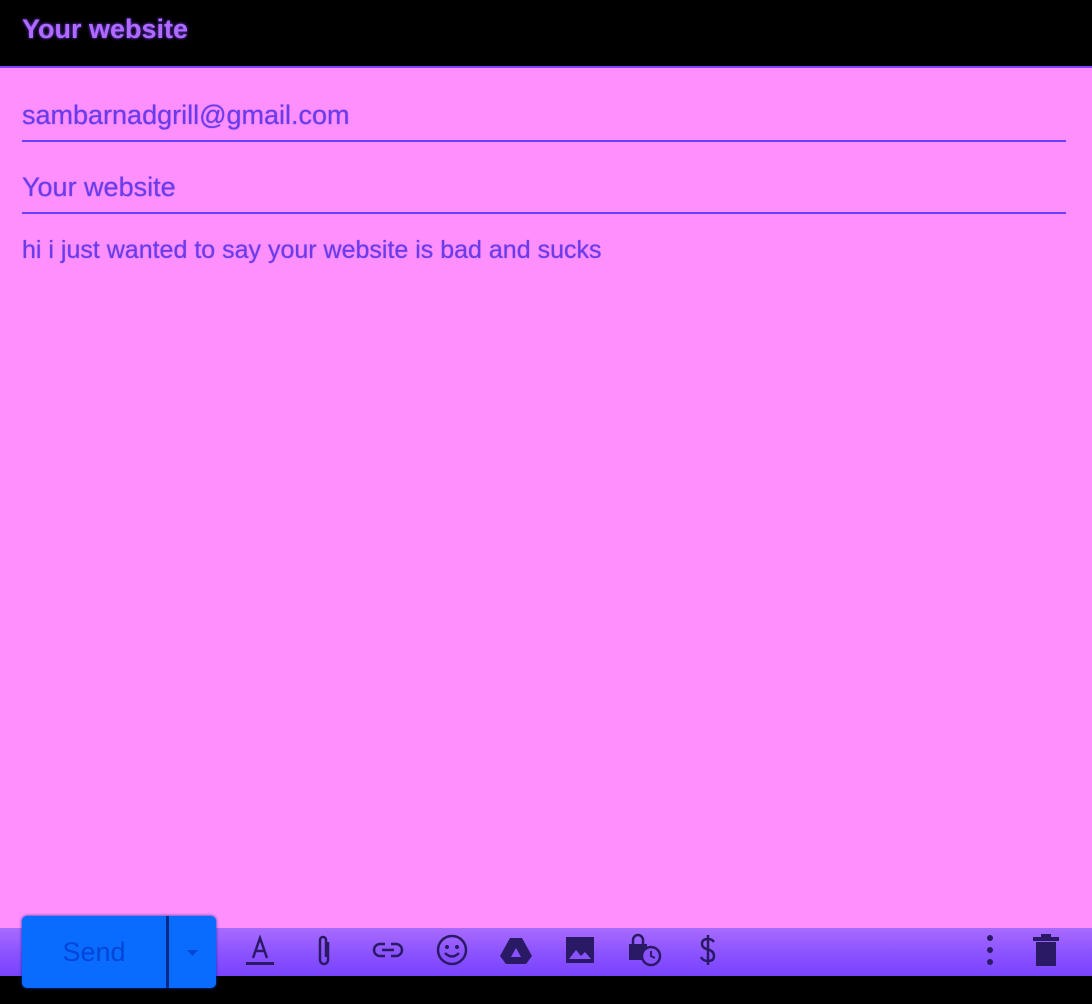  I want to click on insert-photo-icon, so click(580, 950).